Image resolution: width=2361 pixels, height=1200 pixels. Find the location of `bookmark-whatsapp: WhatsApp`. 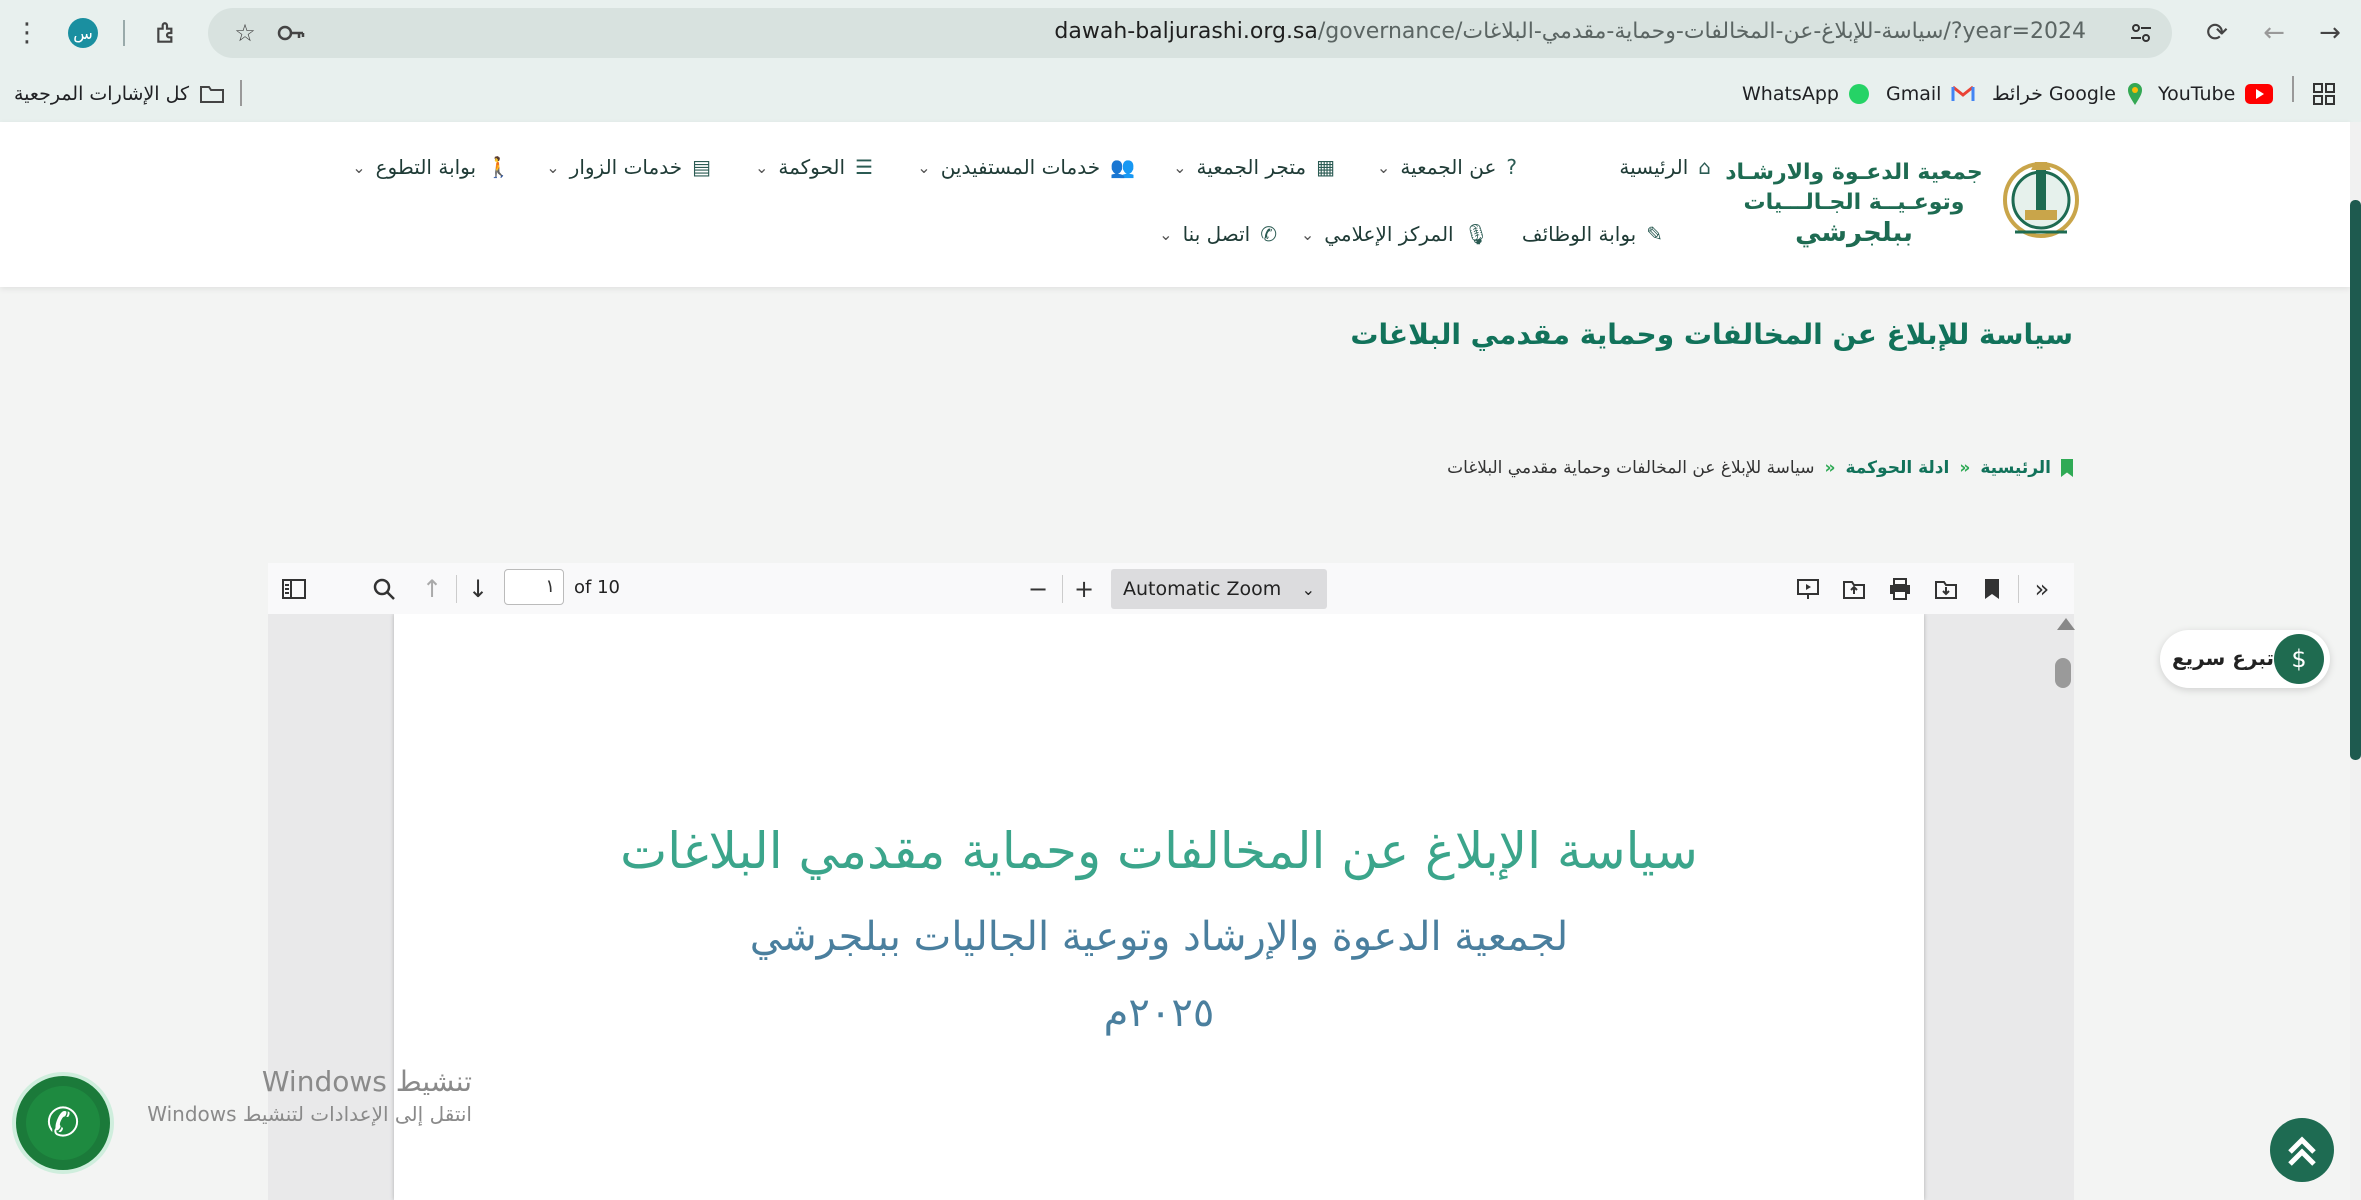

bookmark-whatsapp: WhatsApp is located at coordinates (1805, 94).